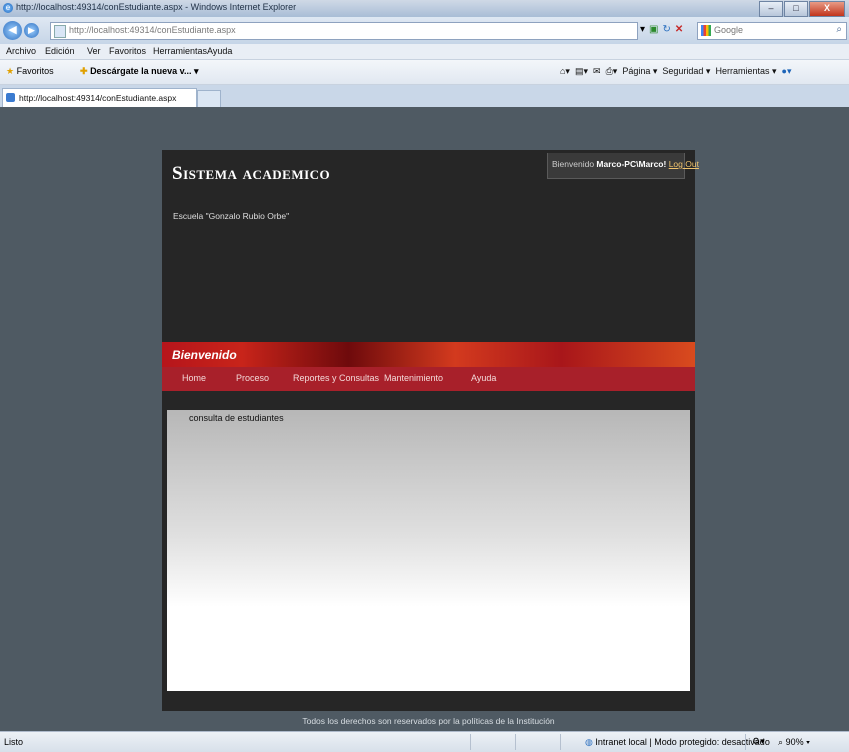 The image size is (849, 752). Describe the element at coordinates (653, 29) in the screenshot. I see `compat-icon: ▣` at that location.